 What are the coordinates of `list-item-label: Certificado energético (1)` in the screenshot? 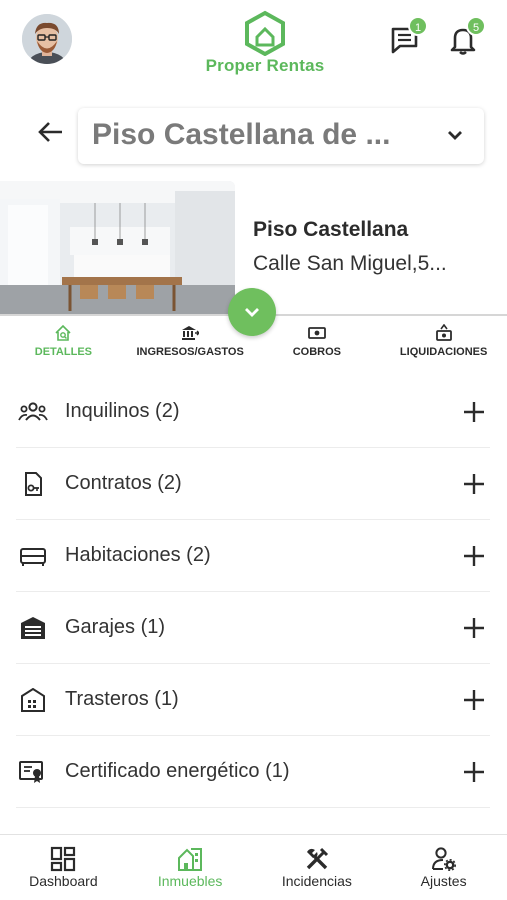 It's located at (177, 771).